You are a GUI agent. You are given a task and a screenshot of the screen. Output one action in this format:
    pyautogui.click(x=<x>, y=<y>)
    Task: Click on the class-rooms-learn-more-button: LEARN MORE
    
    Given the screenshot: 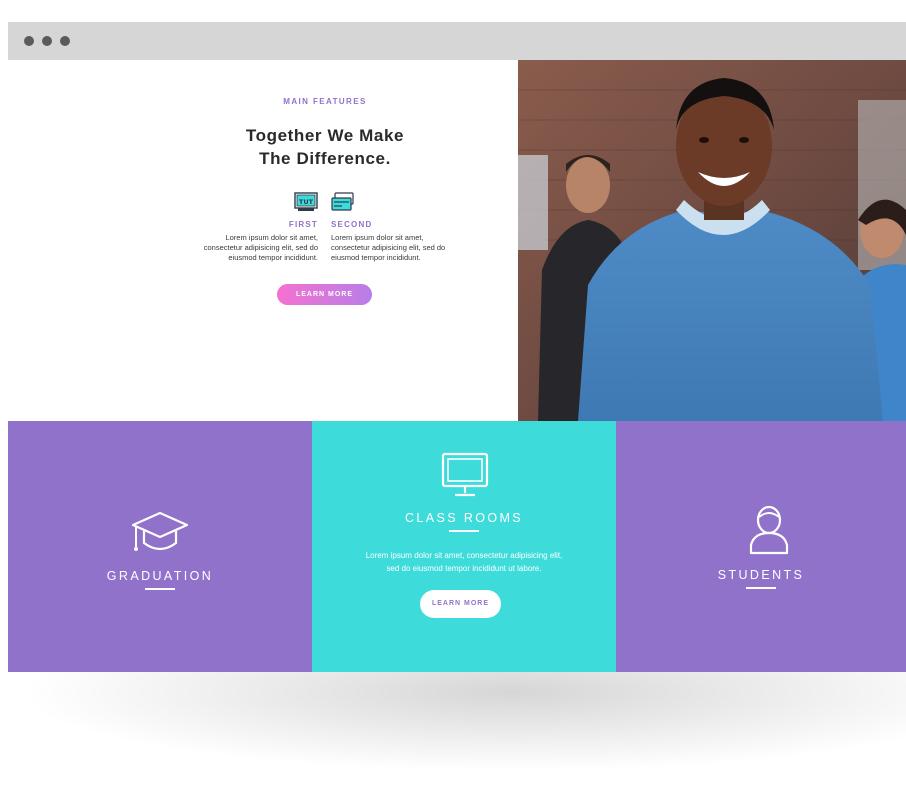 What is the action you would take?
    pyautogui.click(x=460, y=604)
    